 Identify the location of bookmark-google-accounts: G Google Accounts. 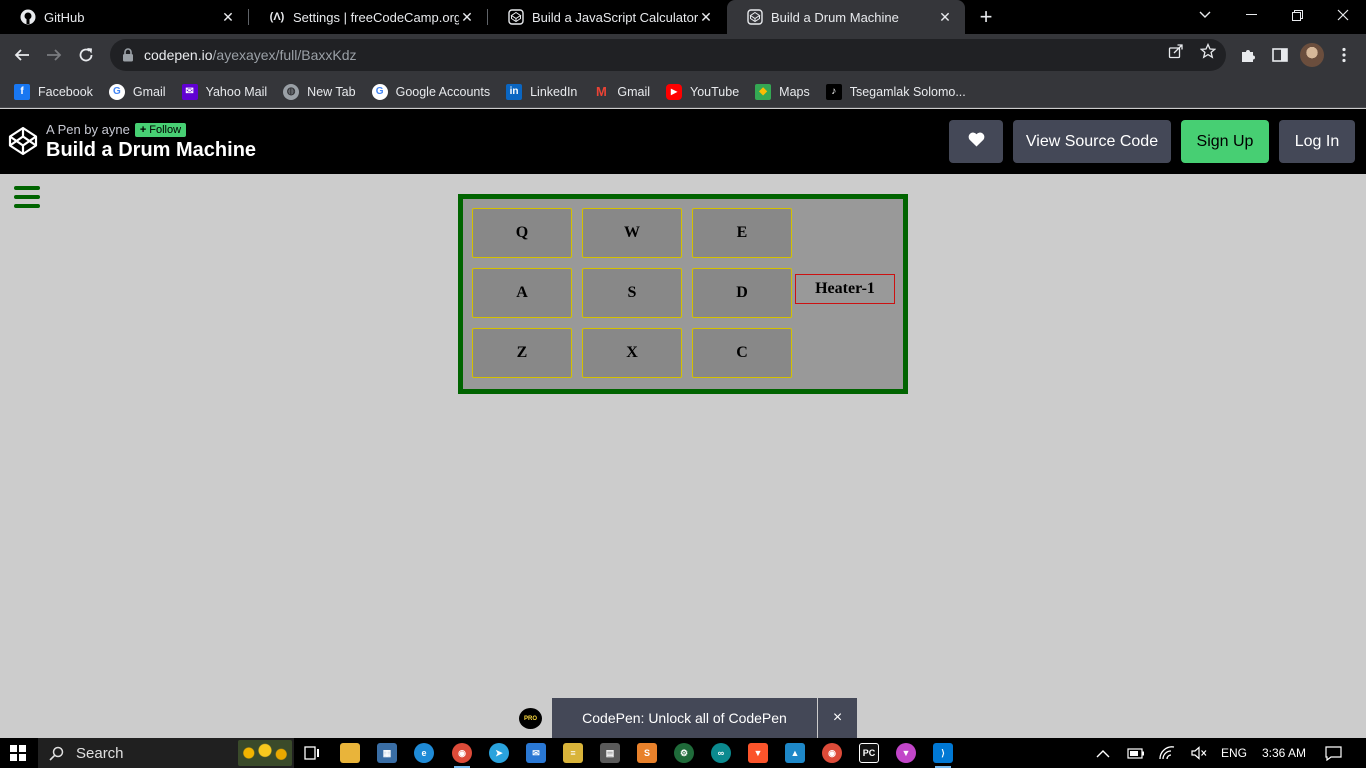
(431, 91).